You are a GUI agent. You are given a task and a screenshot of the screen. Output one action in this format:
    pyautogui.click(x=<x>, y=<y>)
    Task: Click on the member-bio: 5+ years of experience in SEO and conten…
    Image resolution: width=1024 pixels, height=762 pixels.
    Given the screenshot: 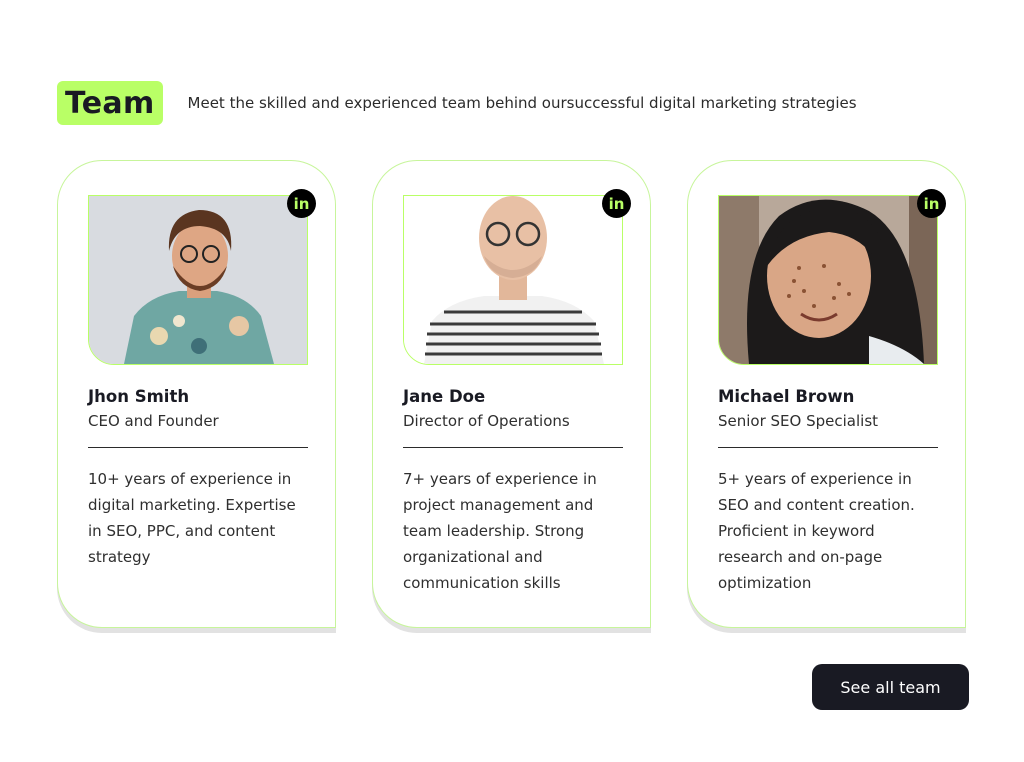 What is the action you would take?
    pyautogui.click(x=816, y=531)
    